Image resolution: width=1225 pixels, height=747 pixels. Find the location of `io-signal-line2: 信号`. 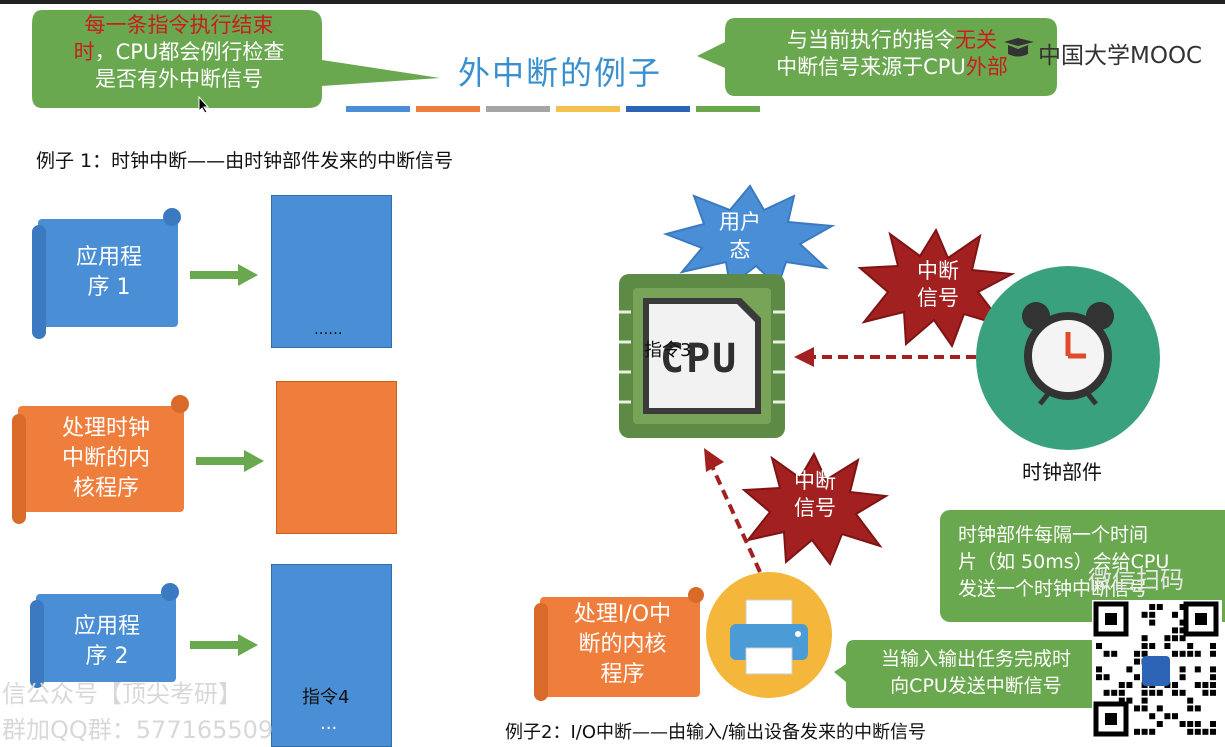

io-signal-line2: 信号 is located at coordinates (815, 508).